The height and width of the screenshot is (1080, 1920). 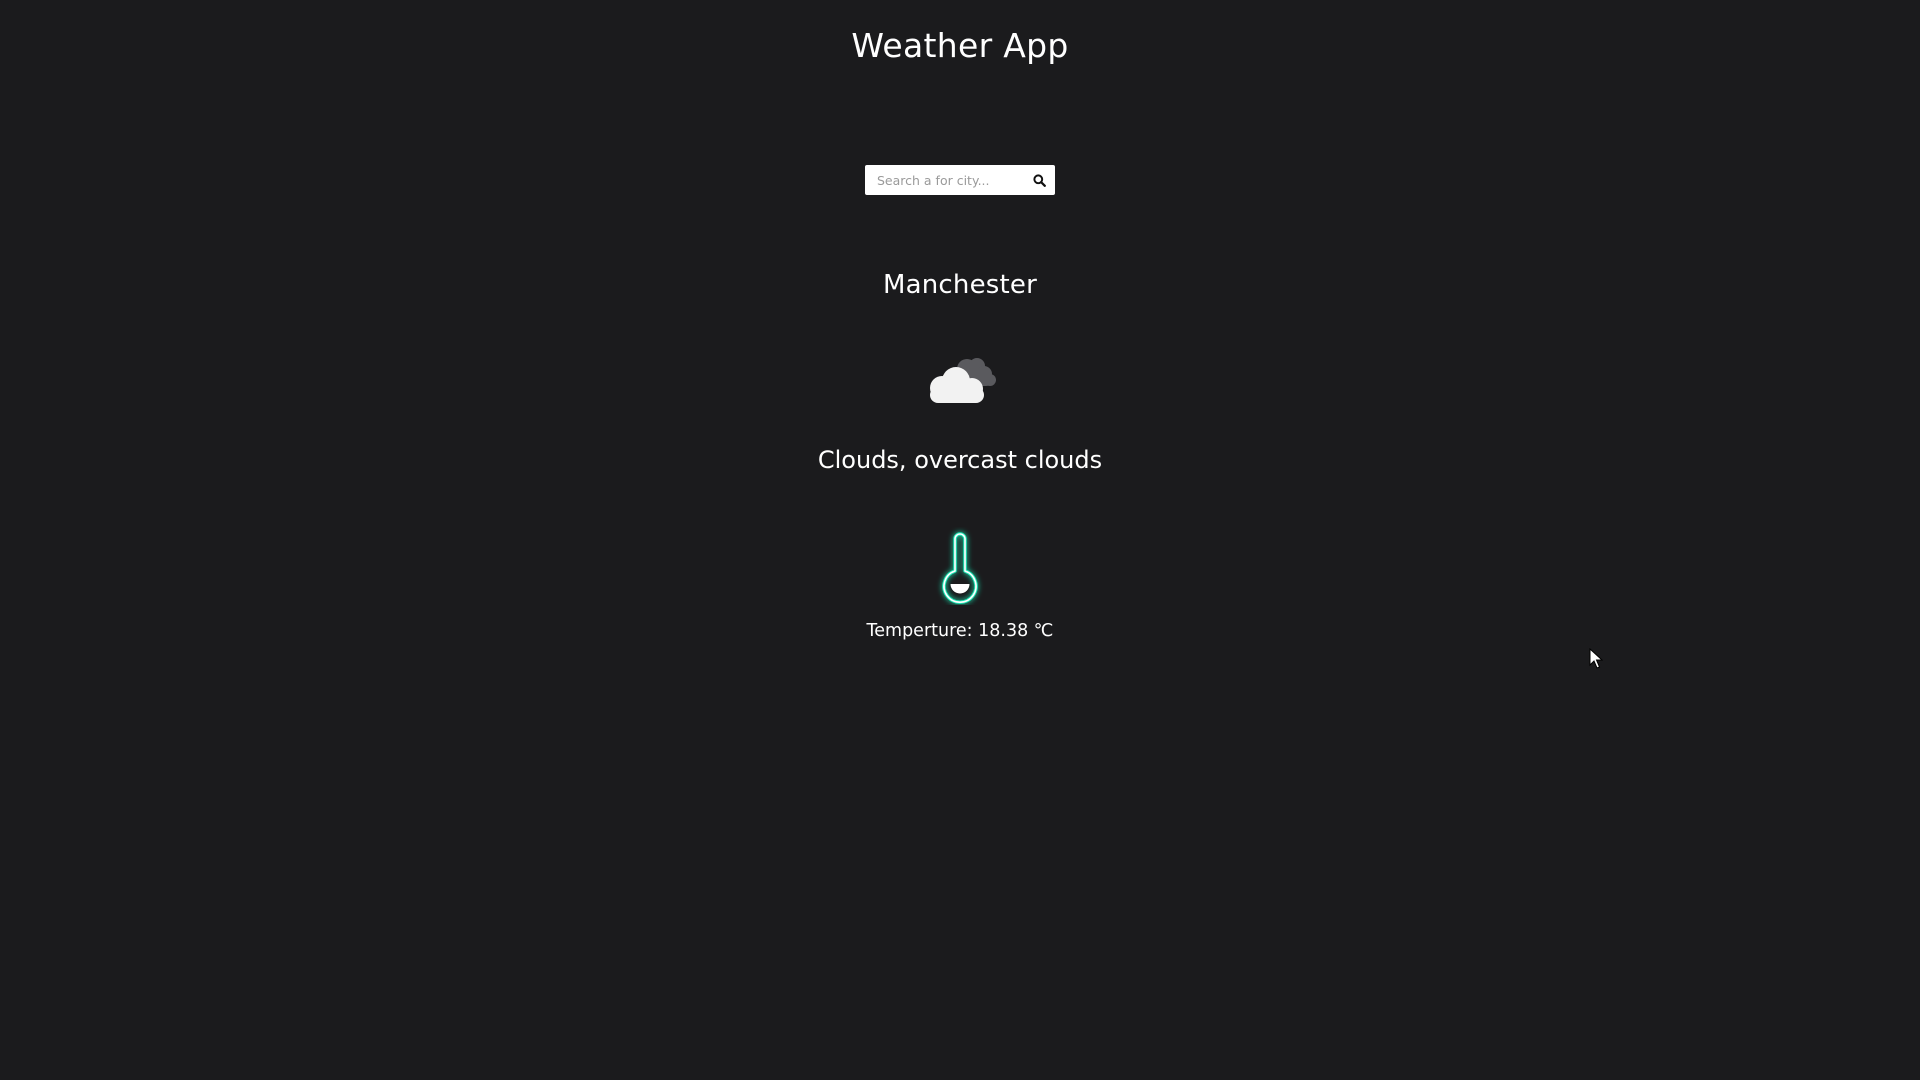 I want to click on search-button, so click(x=1039, y=180).